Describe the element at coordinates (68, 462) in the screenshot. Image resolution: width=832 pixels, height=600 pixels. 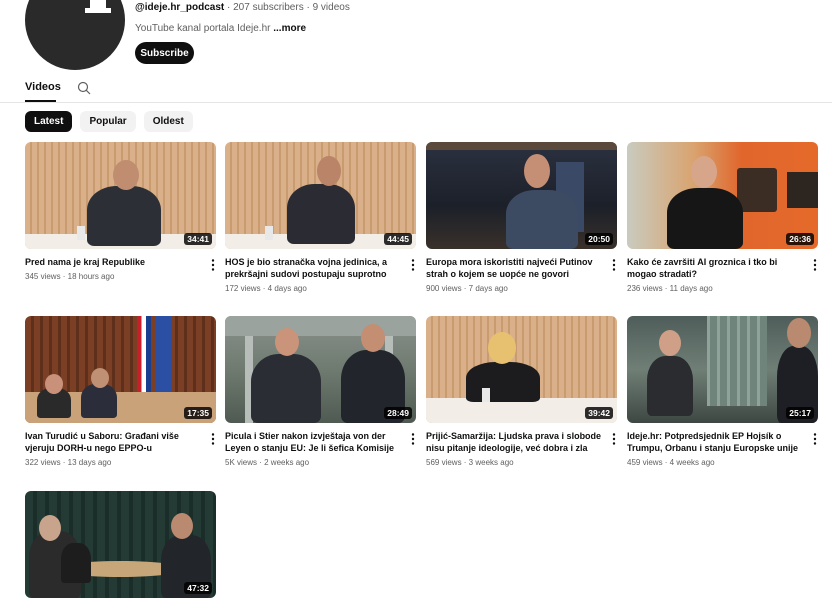
I see `video-stats: 322 views · 13 days ago` at that location.